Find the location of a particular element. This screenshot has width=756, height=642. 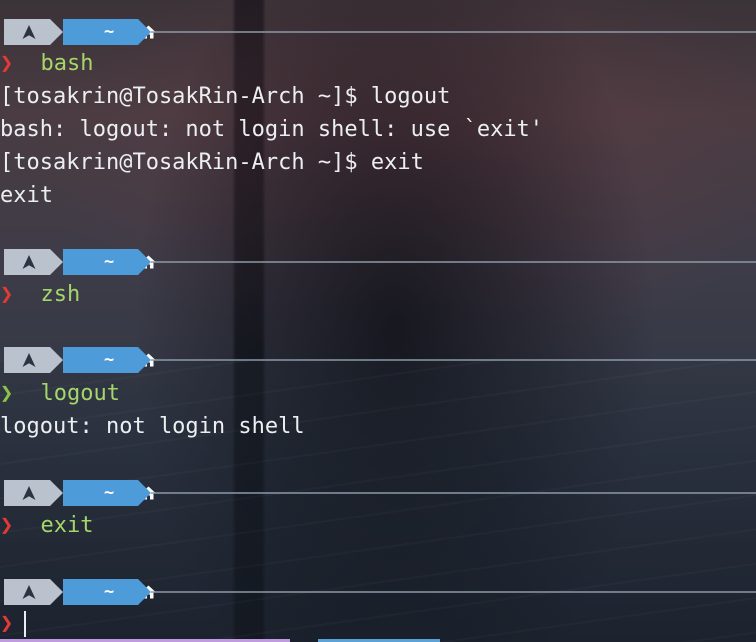

command-line: ❯ bash is located at coordinates (46, 63).